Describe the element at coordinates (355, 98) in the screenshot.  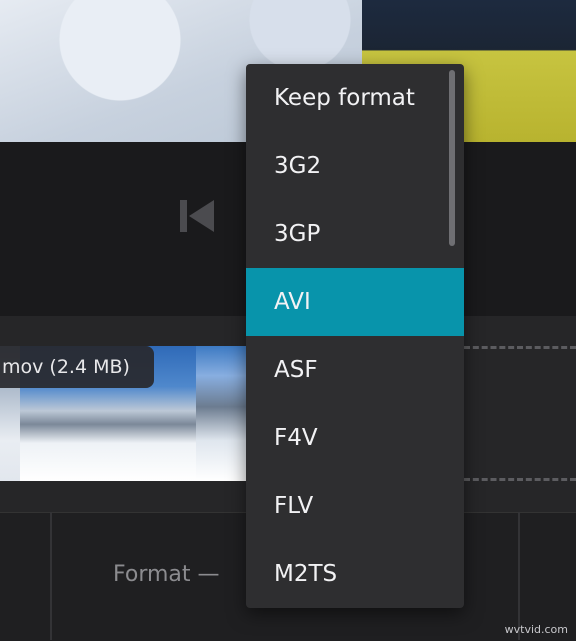
I see `format-option-keep: Keep format` at that location.